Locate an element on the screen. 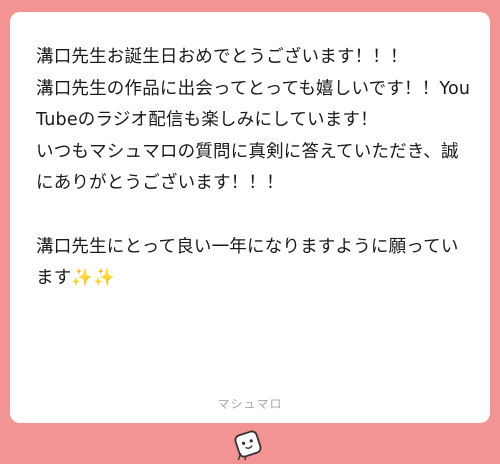 This screenshot has height=464, width=500. marshmallow-mascot-icon is located at coordinates (248, 445).